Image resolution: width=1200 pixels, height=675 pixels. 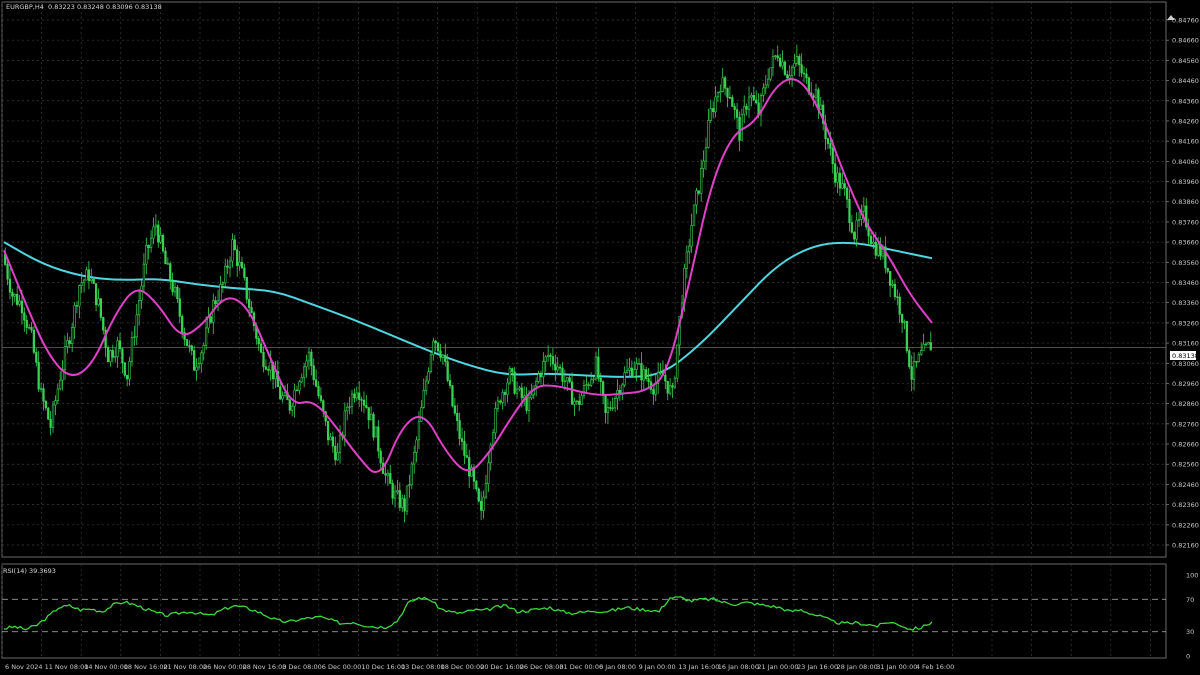 I want to click on time-tick-label: 13 Dec 08:00, so click(x=423, y=667).